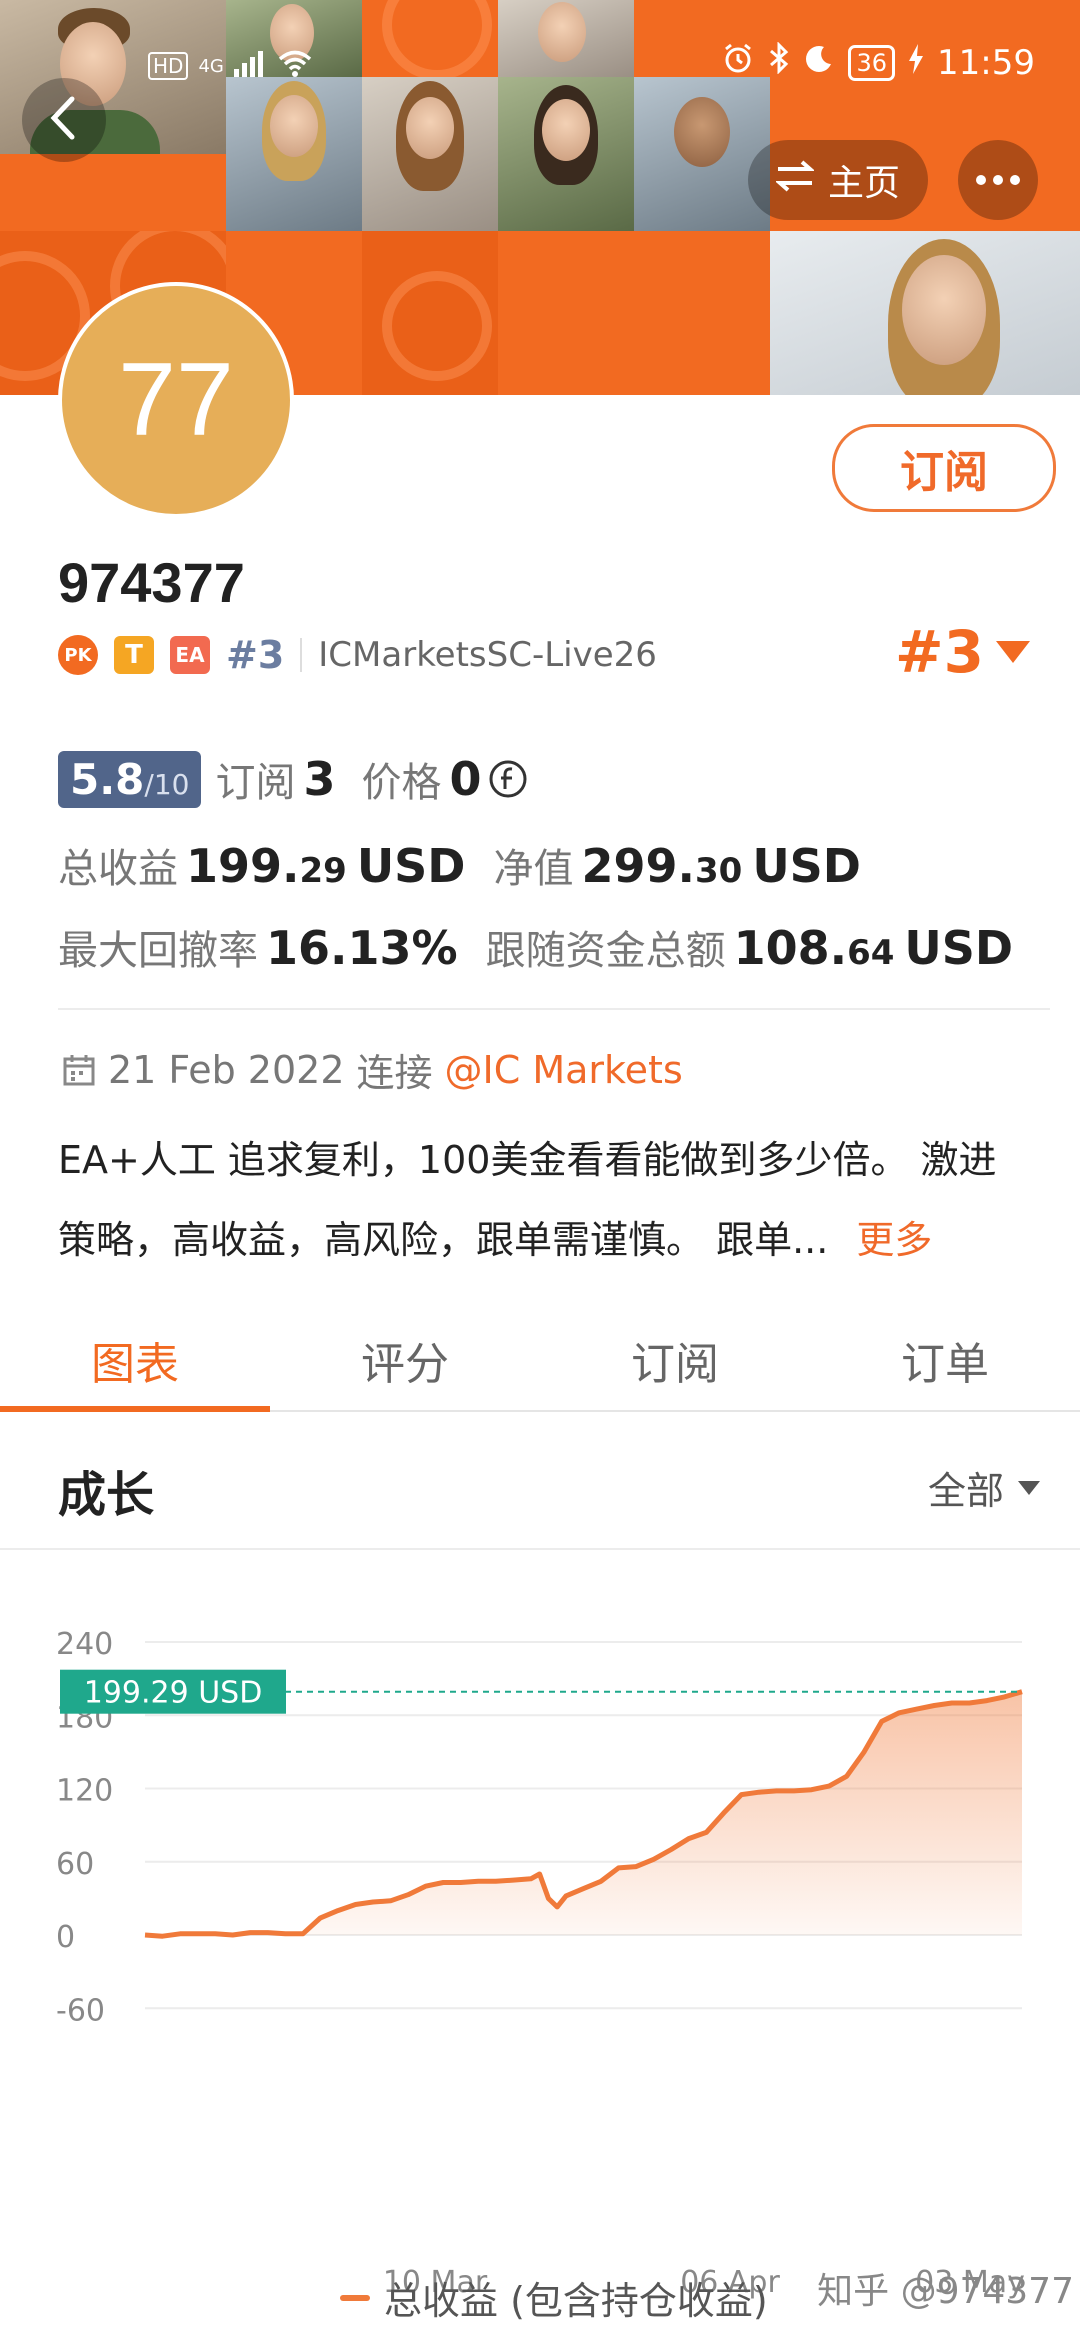 Image resolution: width=1080 pixels, height=2340 pixels. I want to click on rank-small: #3, so click(255, 655).